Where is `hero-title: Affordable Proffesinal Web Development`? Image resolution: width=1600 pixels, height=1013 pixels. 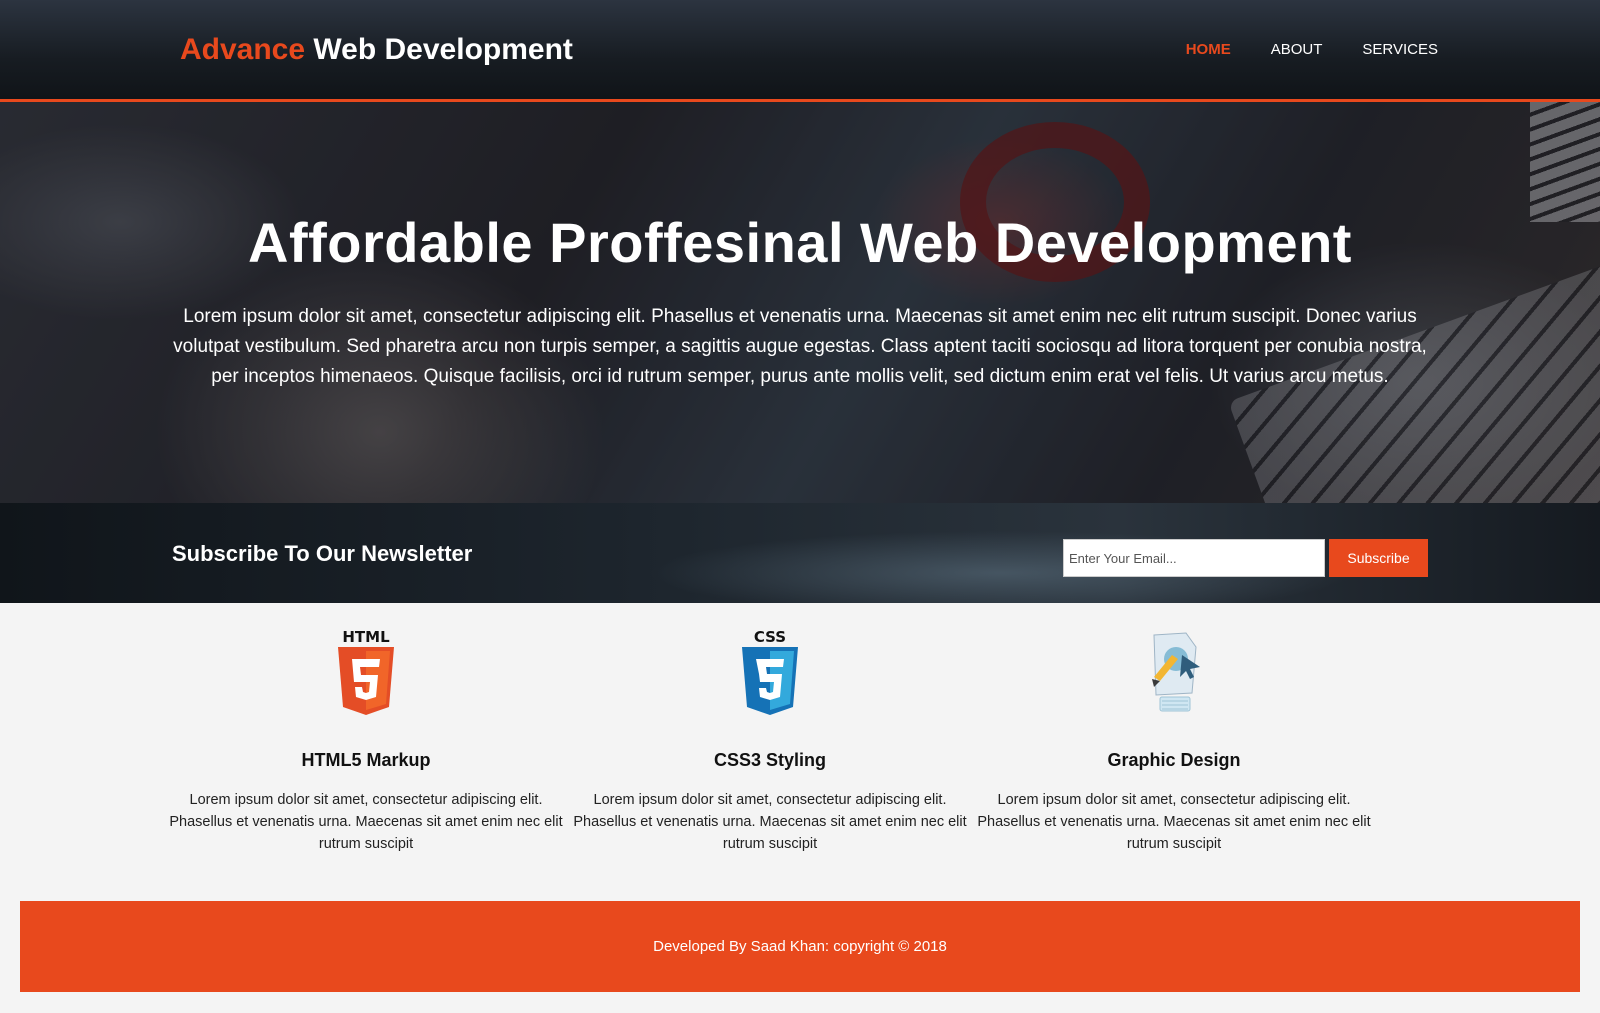
hero-title: Affordable Proffesinal Web Development is located at coordinates (800, 242).